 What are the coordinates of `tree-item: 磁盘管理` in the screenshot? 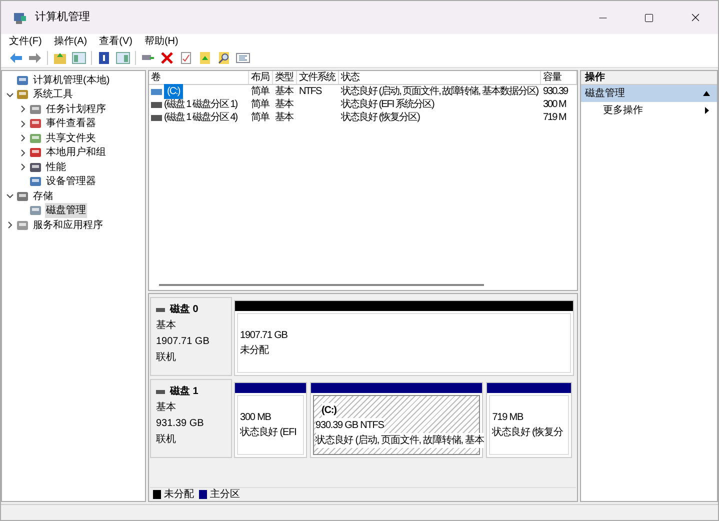 It's located at (66, 210).